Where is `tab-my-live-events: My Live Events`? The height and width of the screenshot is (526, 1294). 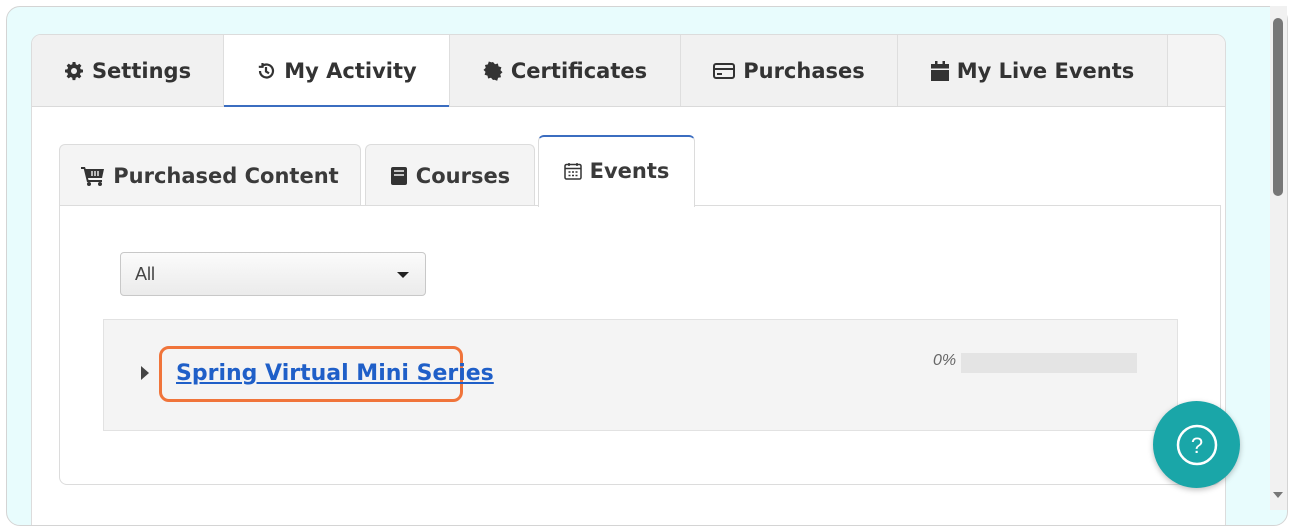
tab-my-live-events: My Live Events is located at coordinates (1033, 70).